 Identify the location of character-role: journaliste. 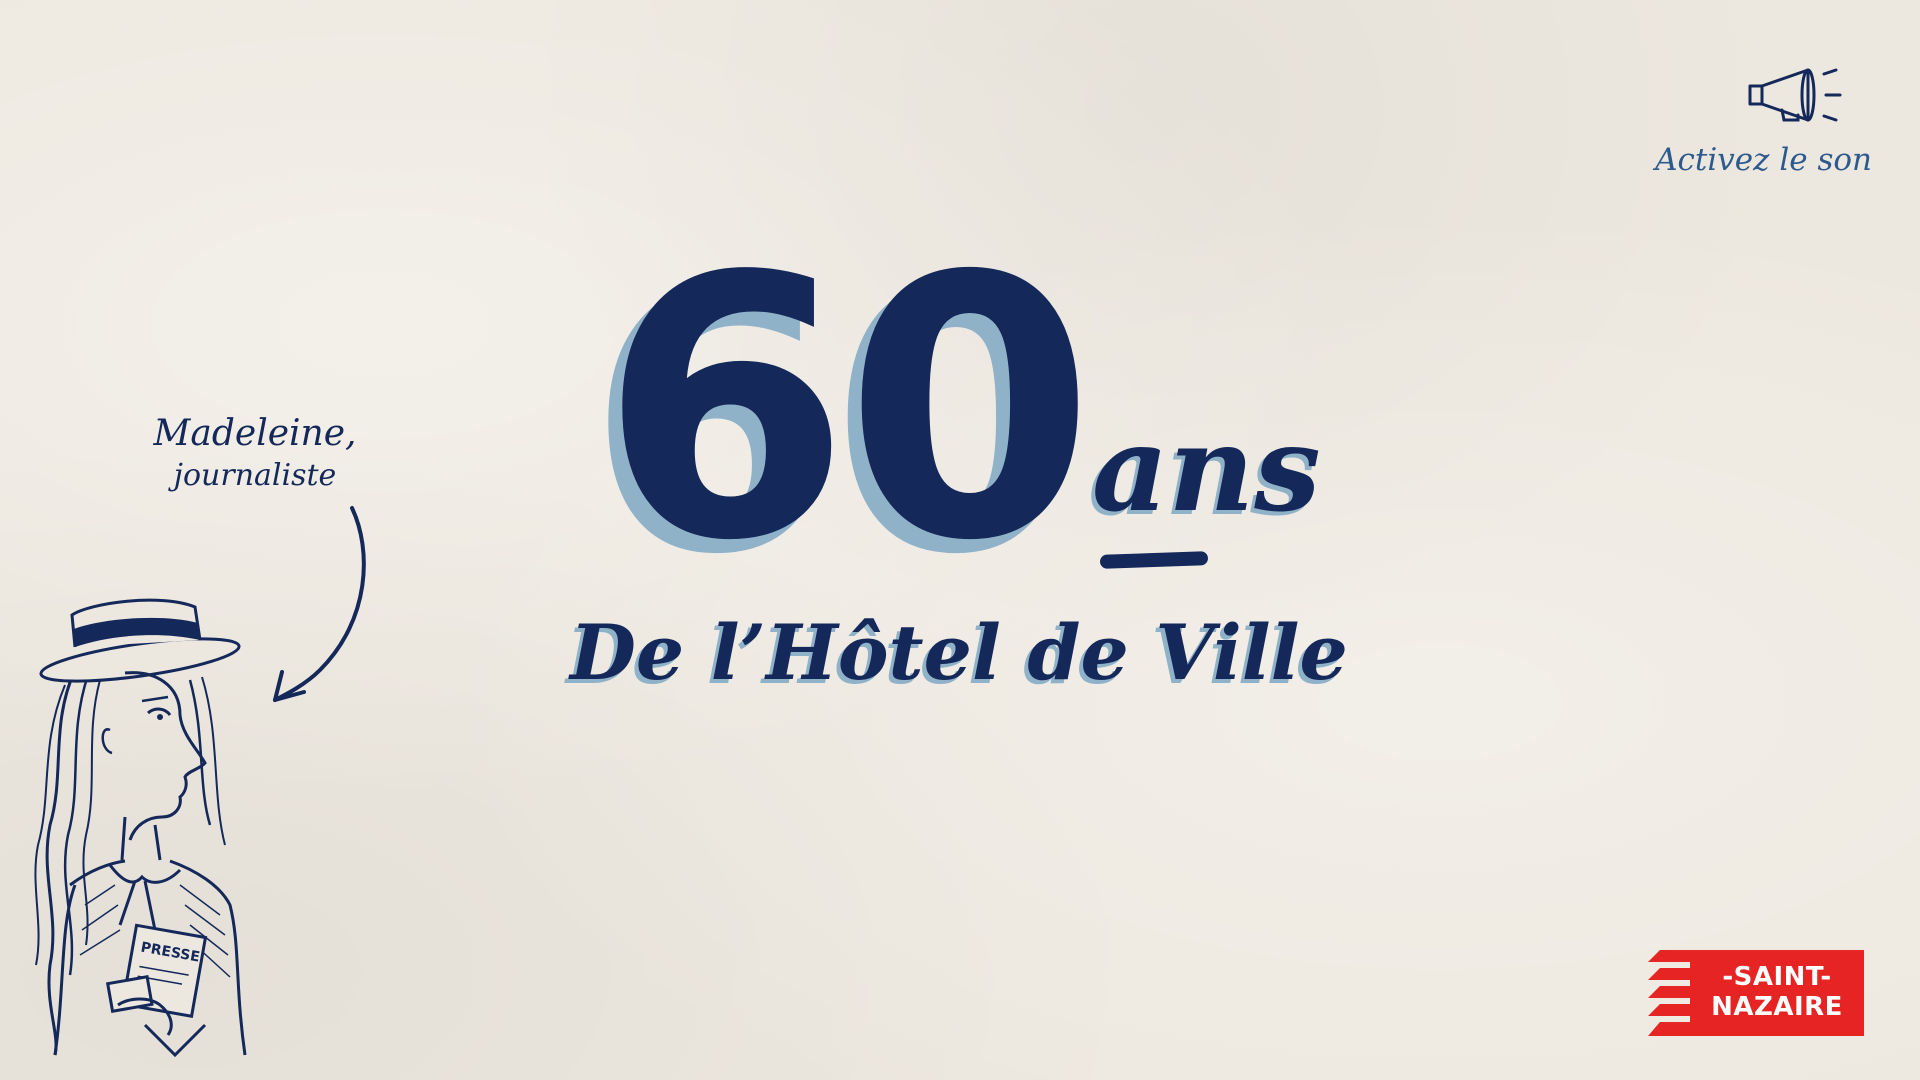
(255, 475).